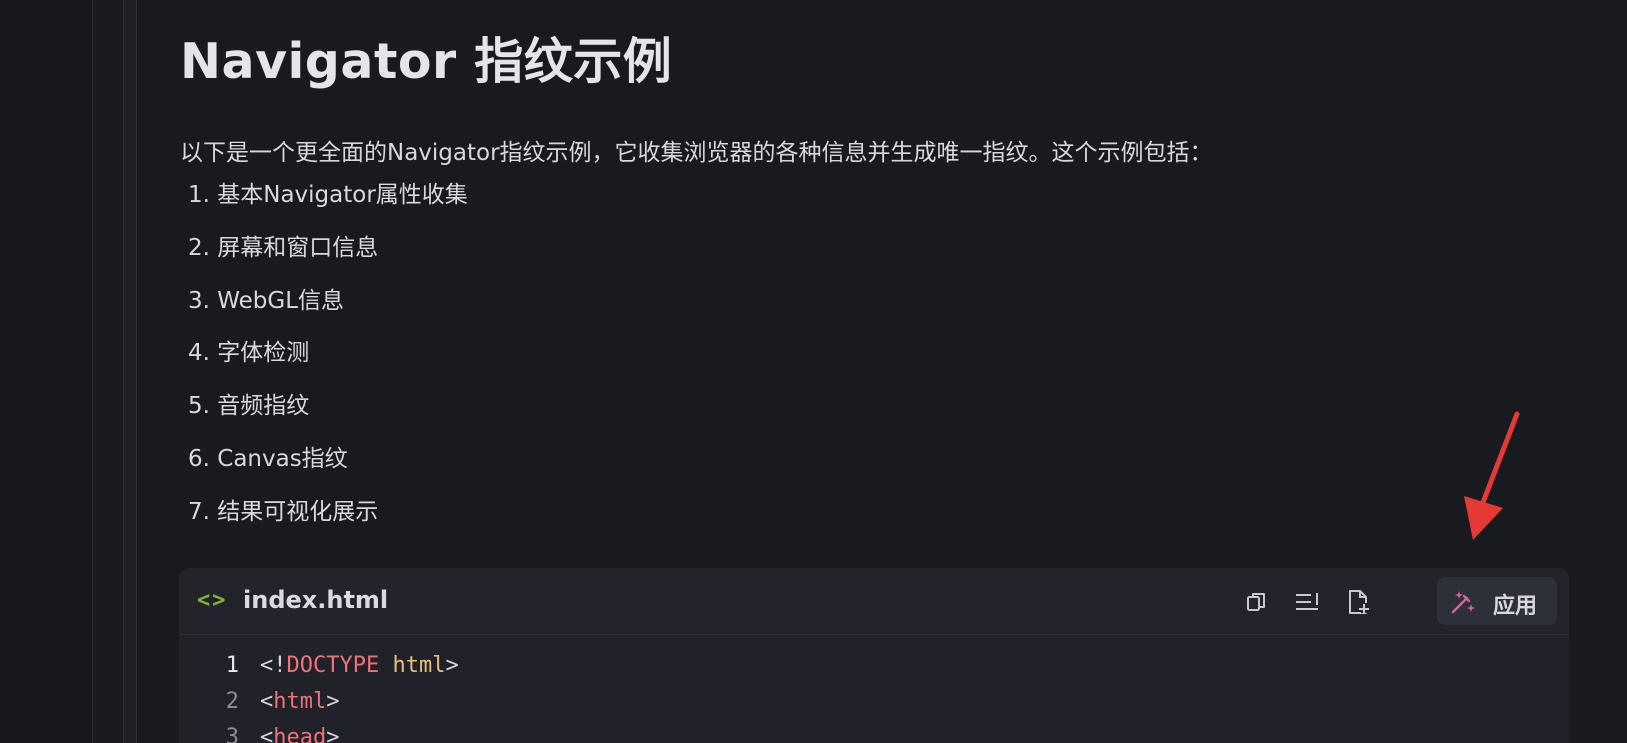 The image size is (1627, 743). I want to click on code-keyword: DOCTYPE, so click(333, 665).